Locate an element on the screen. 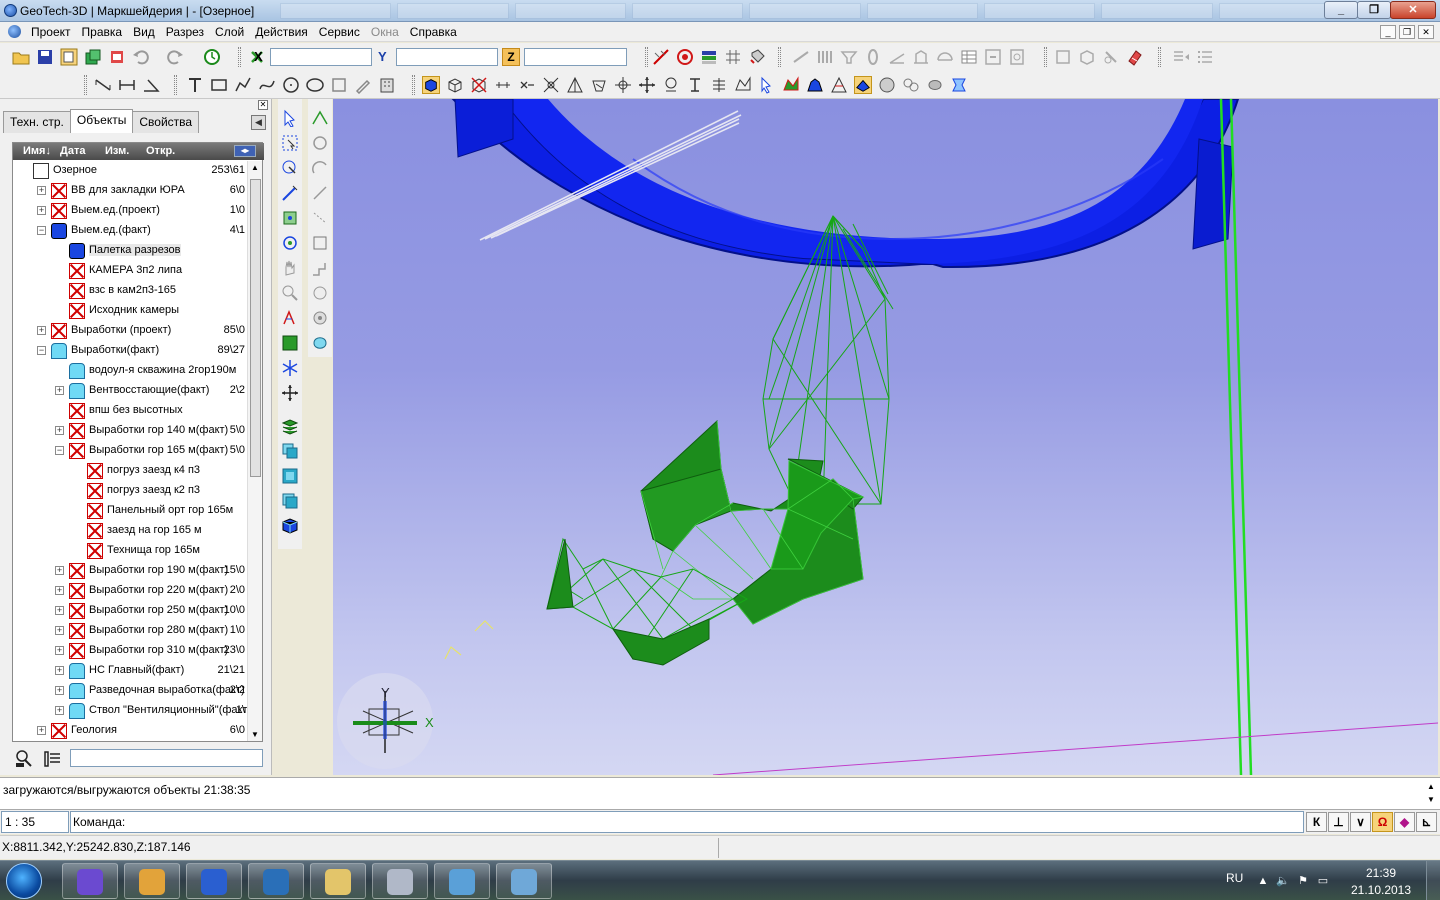 Image resolution: width=1440 pixels, height=900 pixels. snap-off-icon is located at coordinates (661, 57).